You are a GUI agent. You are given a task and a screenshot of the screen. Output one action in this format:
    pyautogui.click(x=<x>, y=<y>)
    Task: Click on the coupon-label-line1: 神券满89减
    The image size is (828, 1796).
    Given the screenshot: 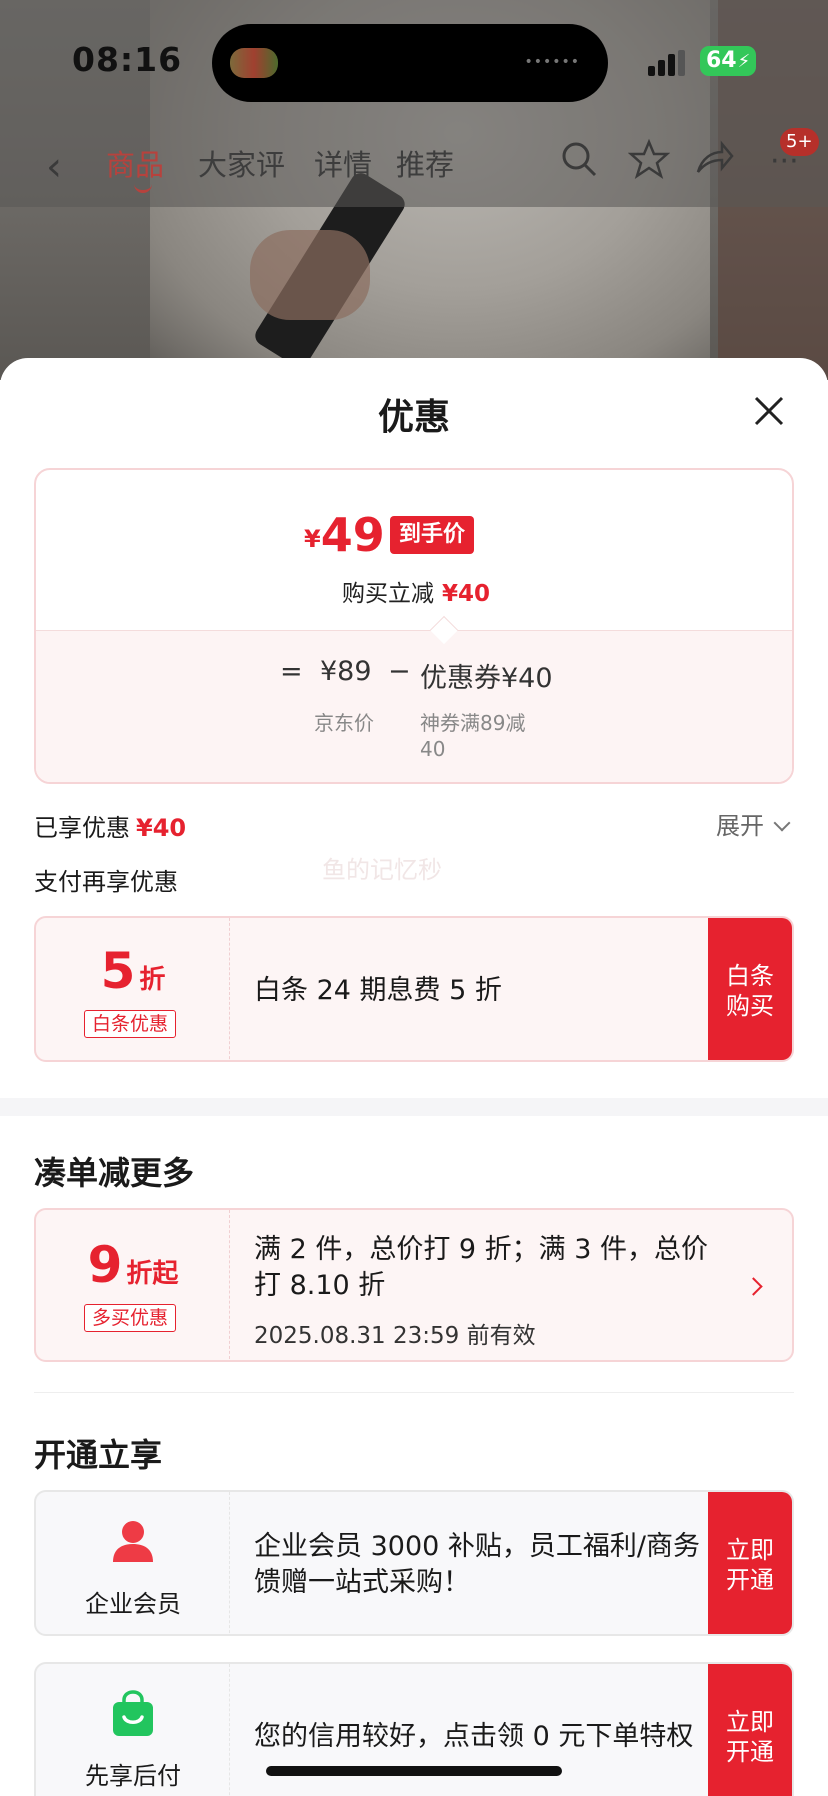 What is the action you would take?
    pyautogui.click(x=473, y=723)
    